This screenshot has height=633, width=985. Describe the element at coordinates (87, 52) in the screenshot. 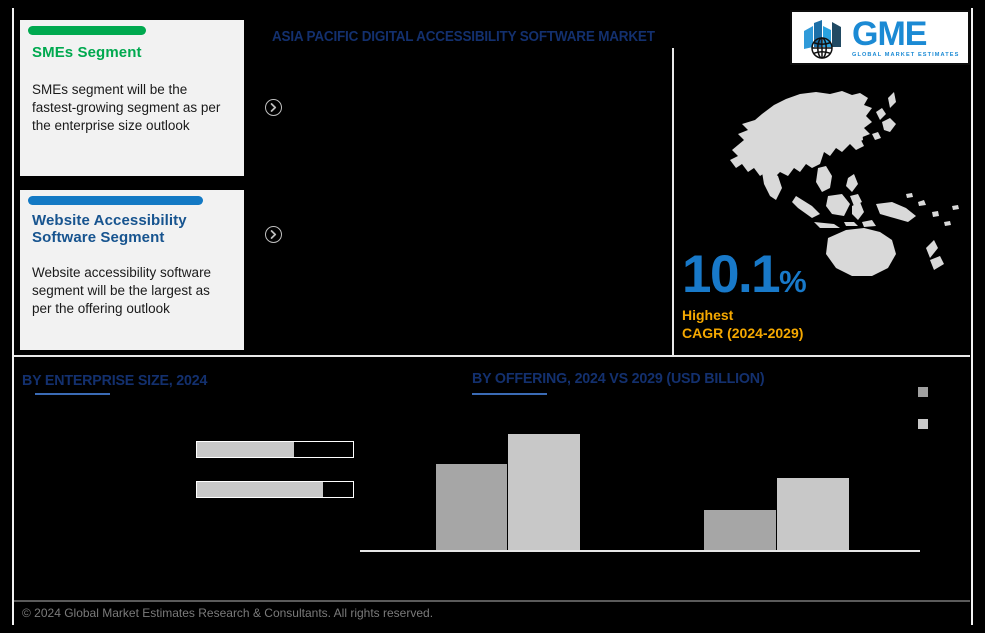

I see `card-title: SMEs Segment` at that location.